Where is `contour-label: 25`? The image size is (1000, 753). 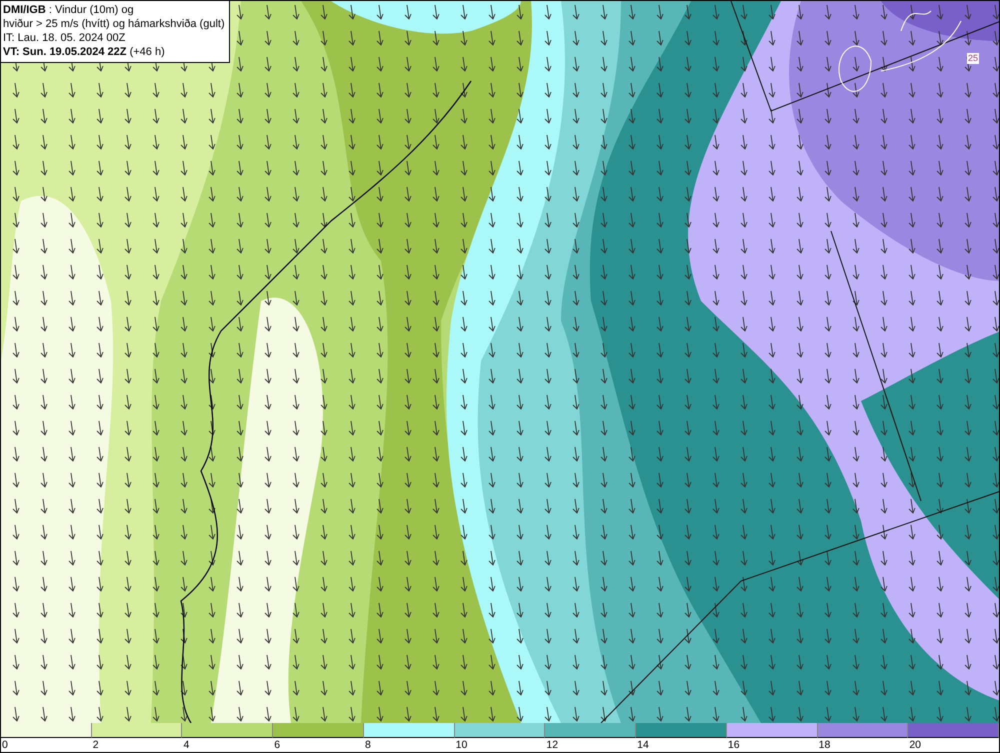 contour-label: 25 is located at coordinates (973, 58).